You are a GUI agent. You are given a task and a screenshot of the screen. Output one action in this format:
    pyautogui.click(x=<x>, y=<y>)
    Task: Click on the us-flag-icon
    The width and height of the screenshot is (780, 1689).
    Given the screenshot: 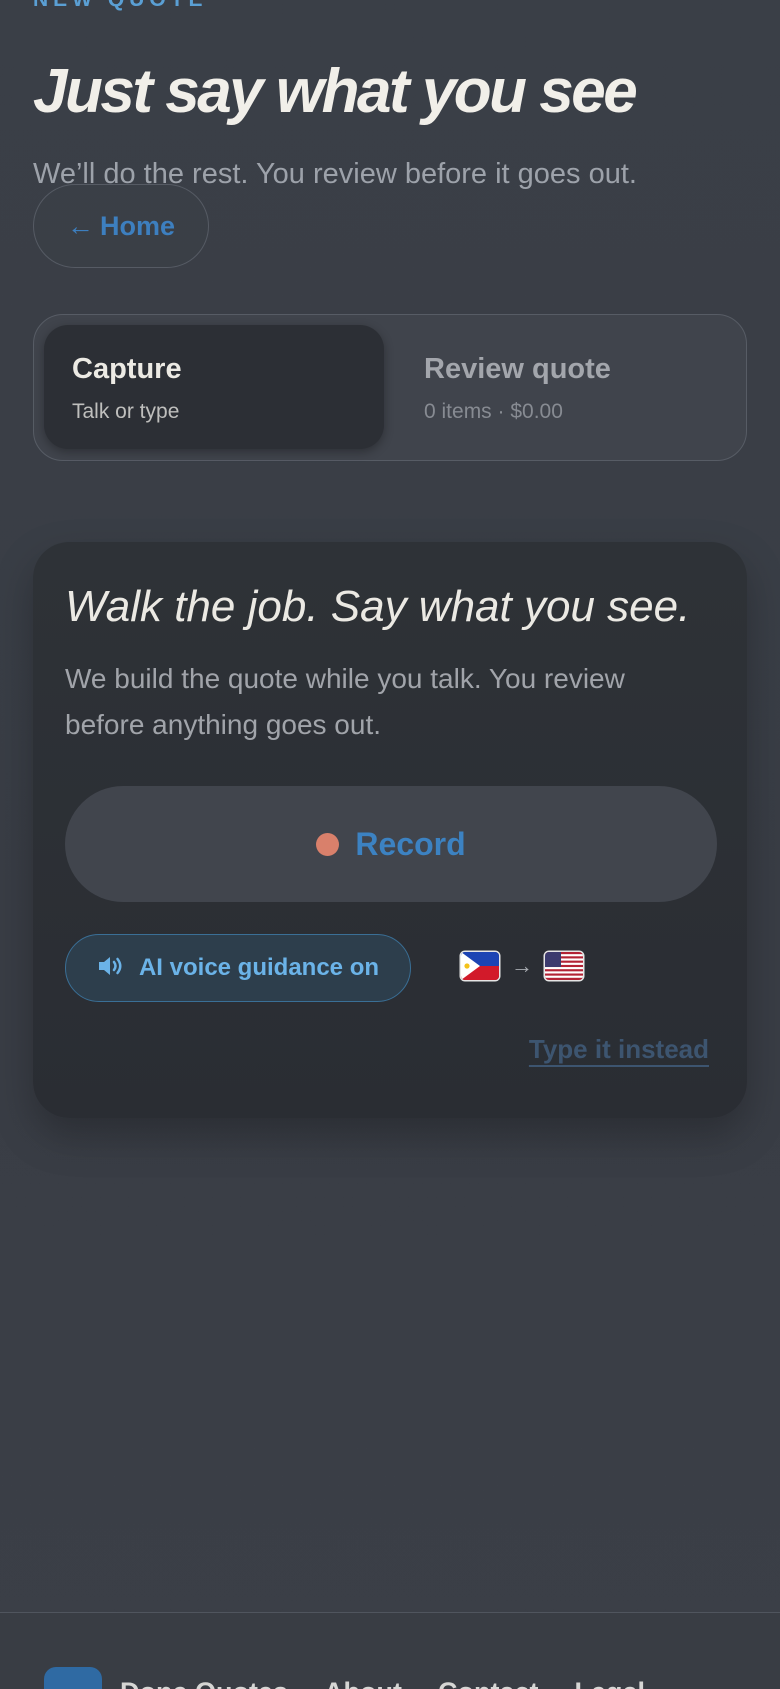 What is the action you would take?
    pyautogui.click(x=564, y=966)
    